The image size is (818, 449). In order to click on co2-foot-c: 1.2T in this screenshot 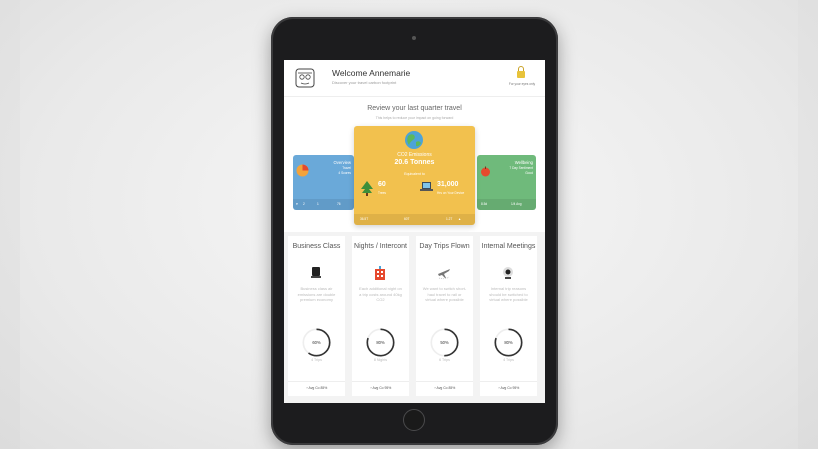, I will do `click(449, 219)`.